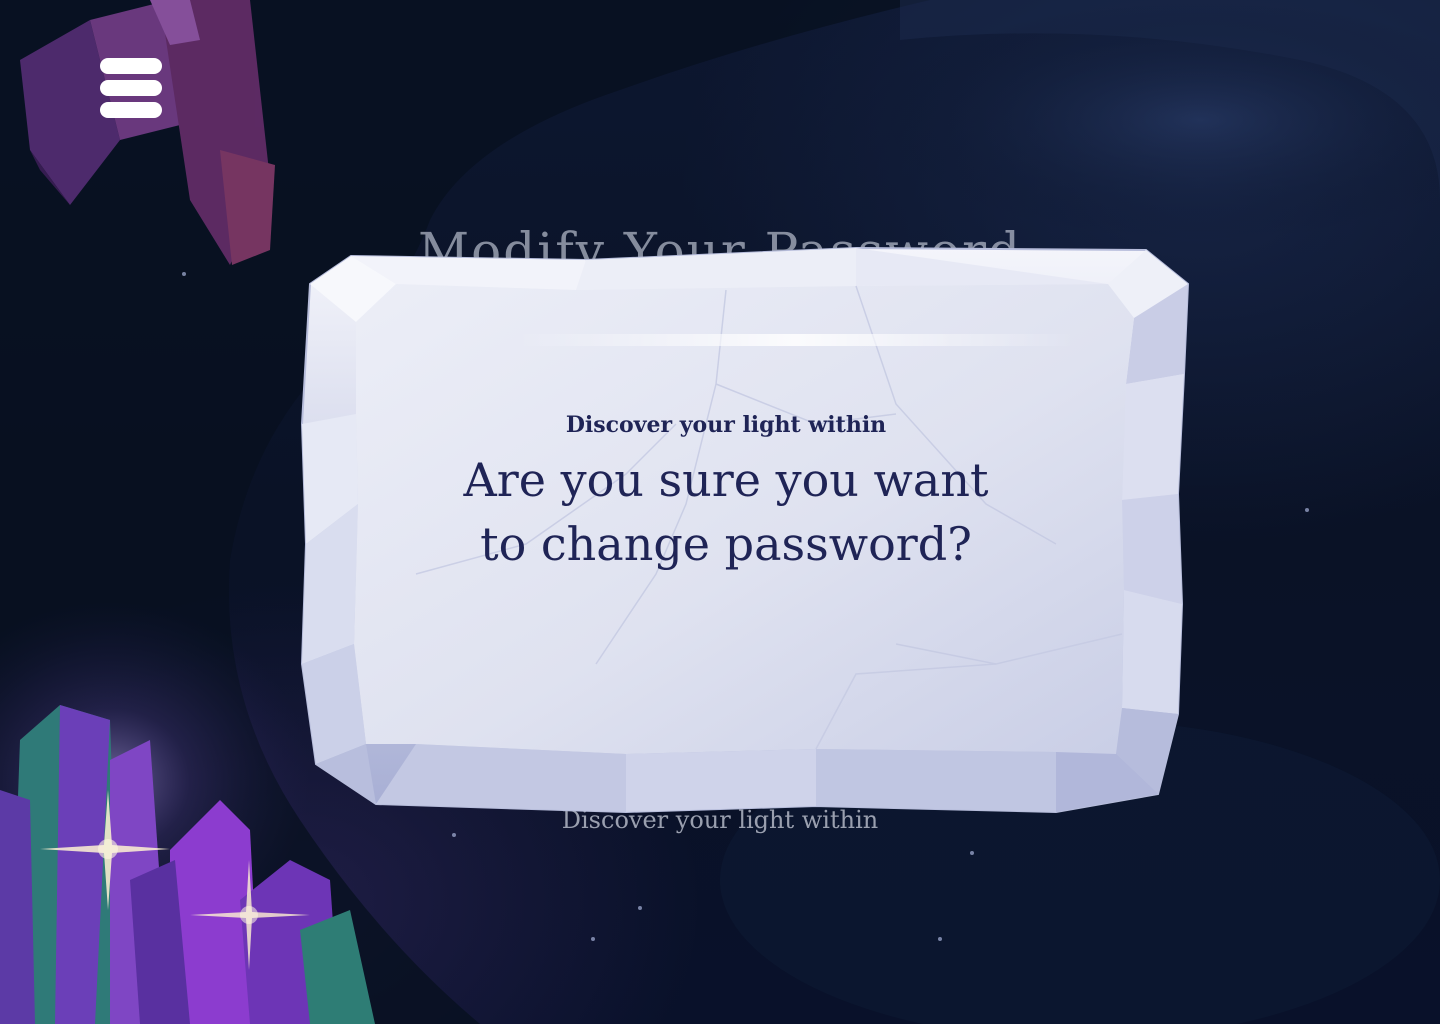 The image size is (1440, 1024). I want to click on menu-bar-middle, so click(131, 88).